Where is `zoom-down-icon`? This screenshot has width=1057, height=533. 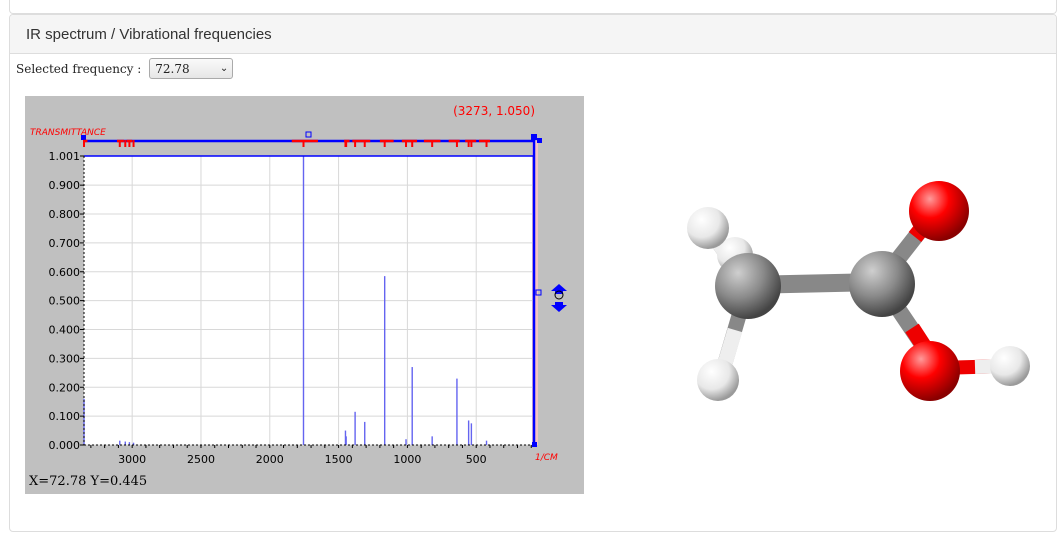
zoom-down-icon is located at coordinates (559, 307).